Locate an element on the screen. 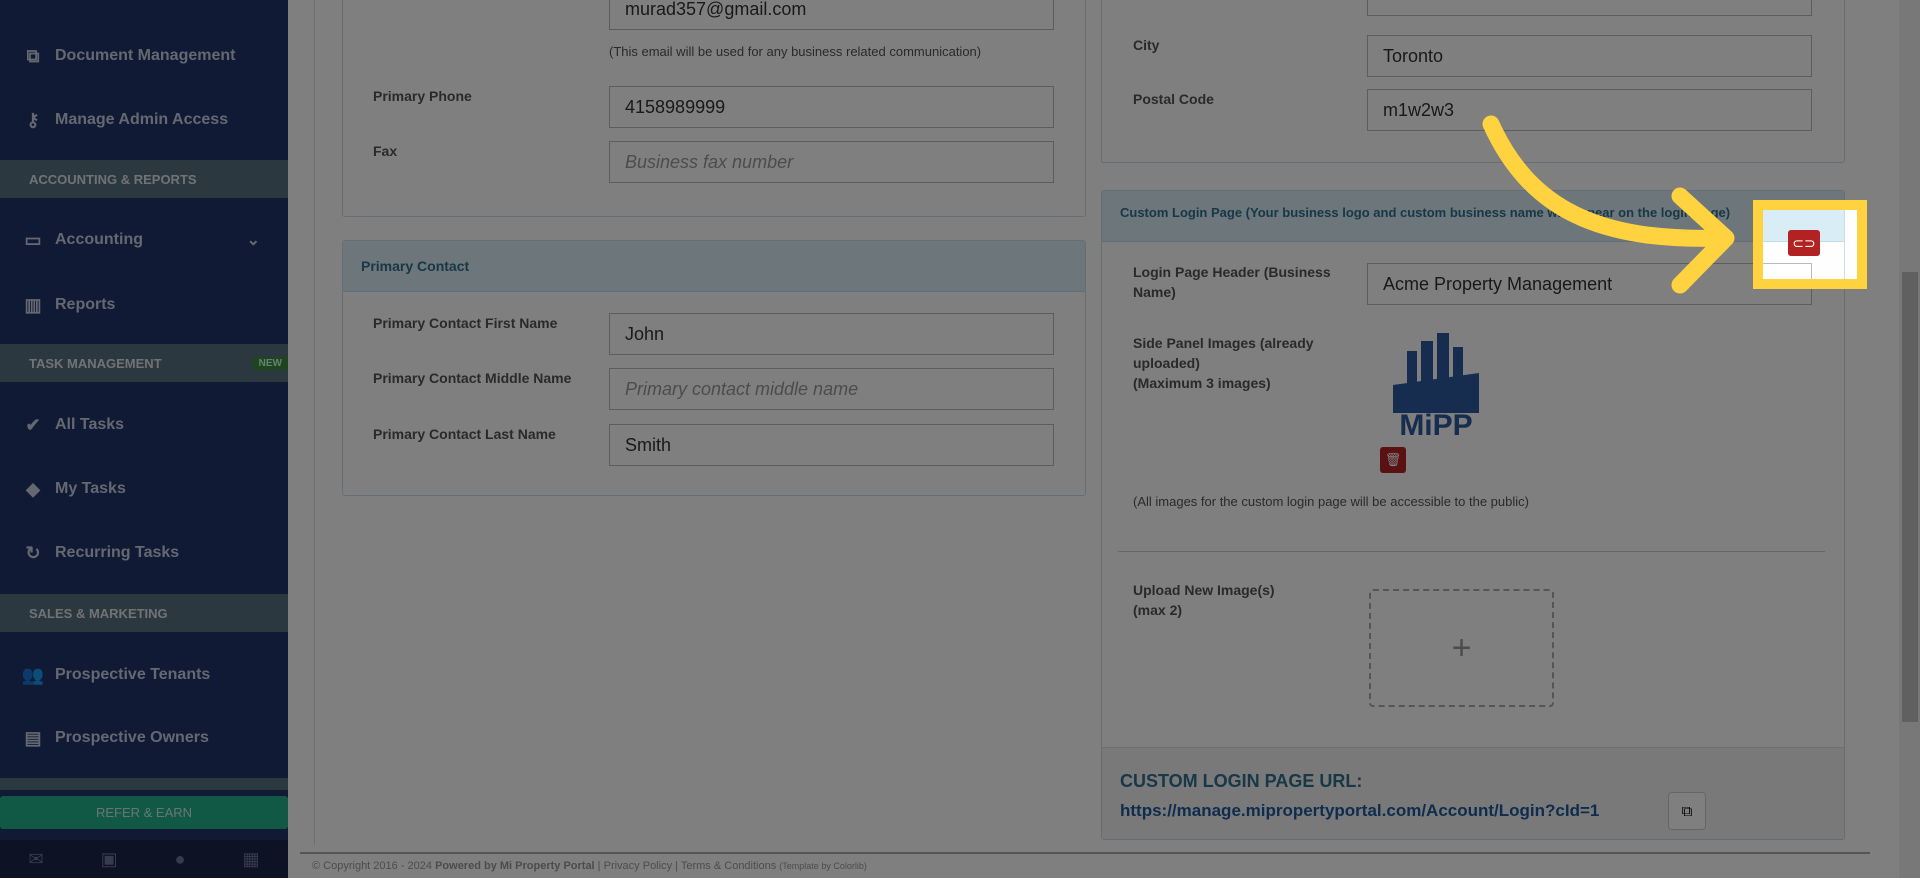  bar-chart-icon: ▥ is located at coordinates (33, 304).